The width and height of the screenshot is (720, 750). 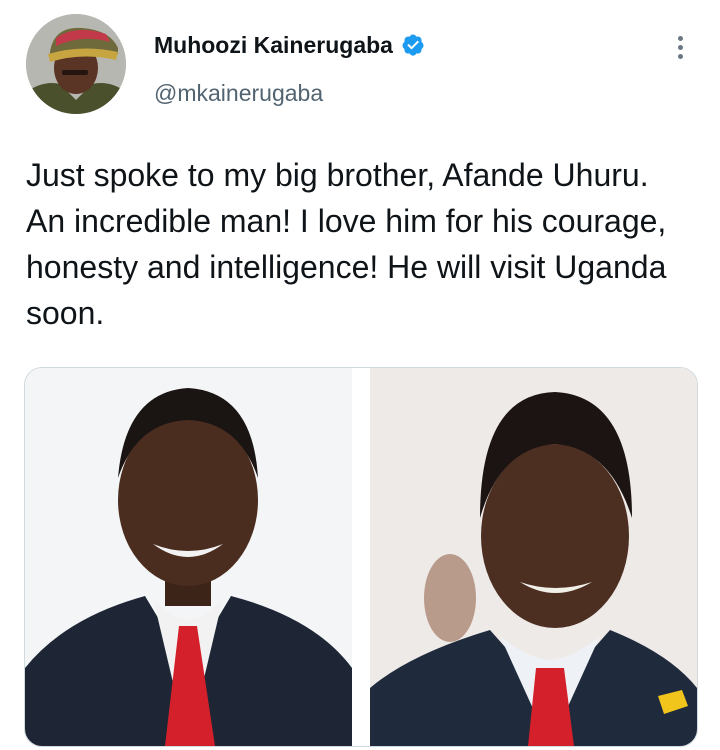 I want to click on author-avatar, so click(x=76, y=64).